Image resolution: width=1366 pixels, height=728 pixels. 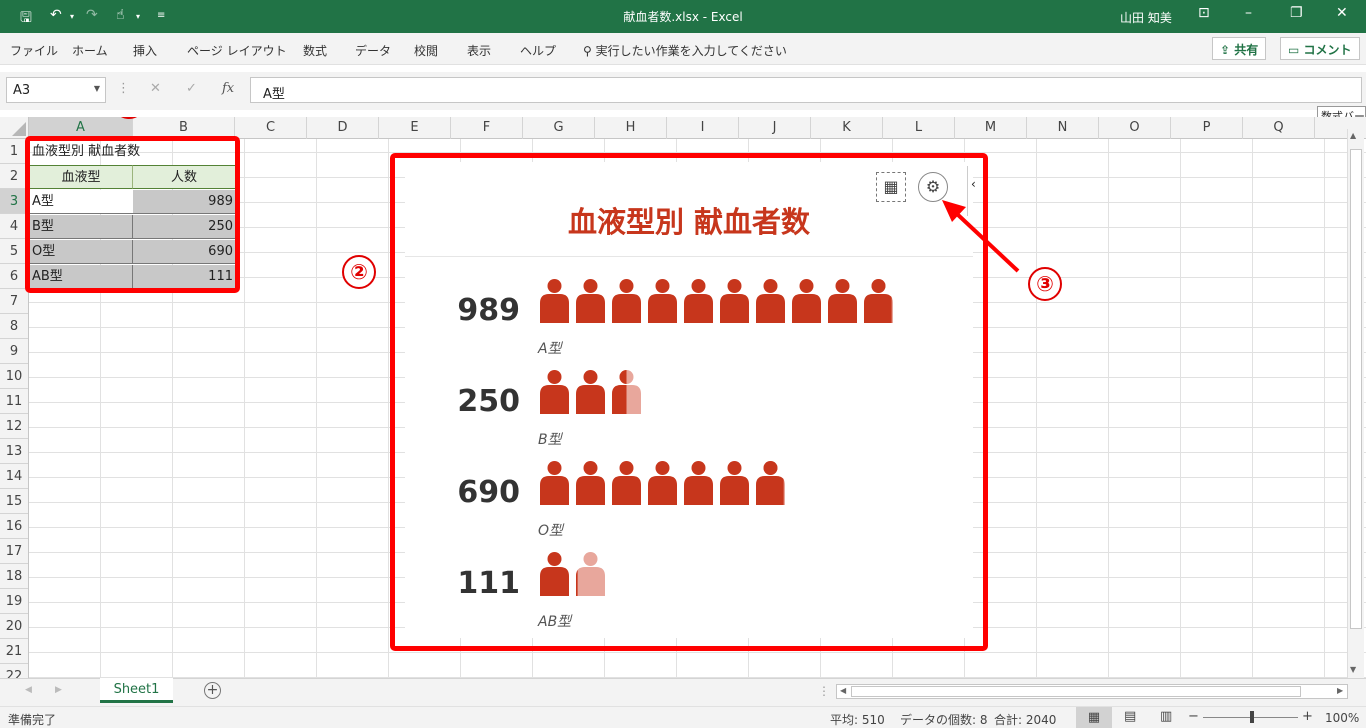 What do you see at coordinates (14, 128) in the screenshot?
I see `select-all-button` at bounding box center [14, 128].